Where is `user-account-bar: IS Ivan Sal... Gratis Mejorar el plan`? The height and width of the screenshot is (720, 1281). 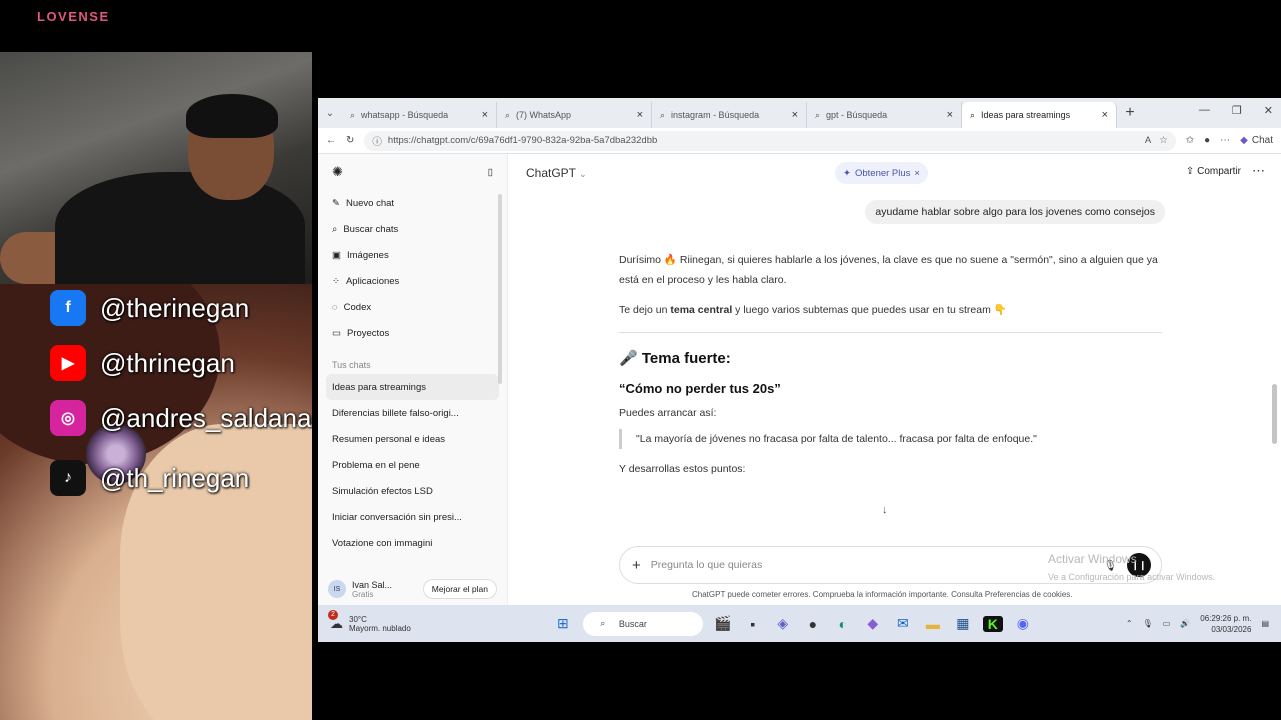 user-account-bar: IS Ivan Sal... Gratis Mejorar el plan is located at coordinates (412, 589).